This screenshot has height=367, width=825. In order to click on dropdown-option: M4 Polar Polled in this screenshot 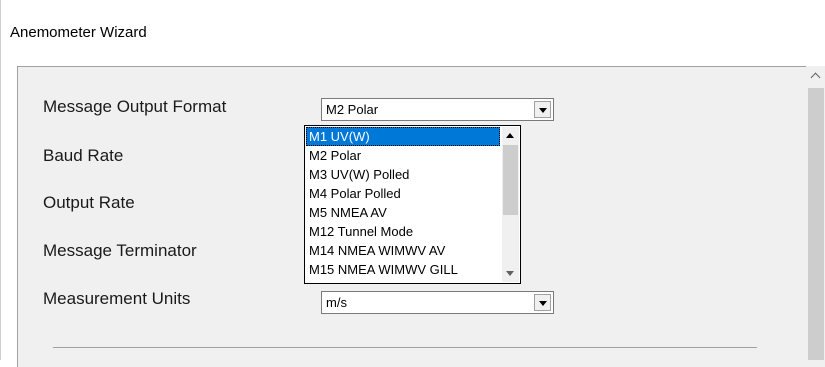, I will do `click(403, 193)`.